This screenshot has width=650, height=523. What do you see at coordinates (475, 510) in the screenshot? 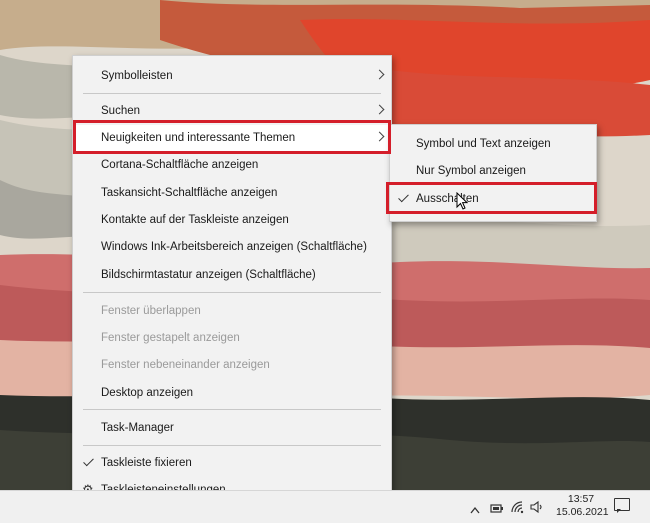
I see `chevron-up-icon` at bounding box center [475, 510].